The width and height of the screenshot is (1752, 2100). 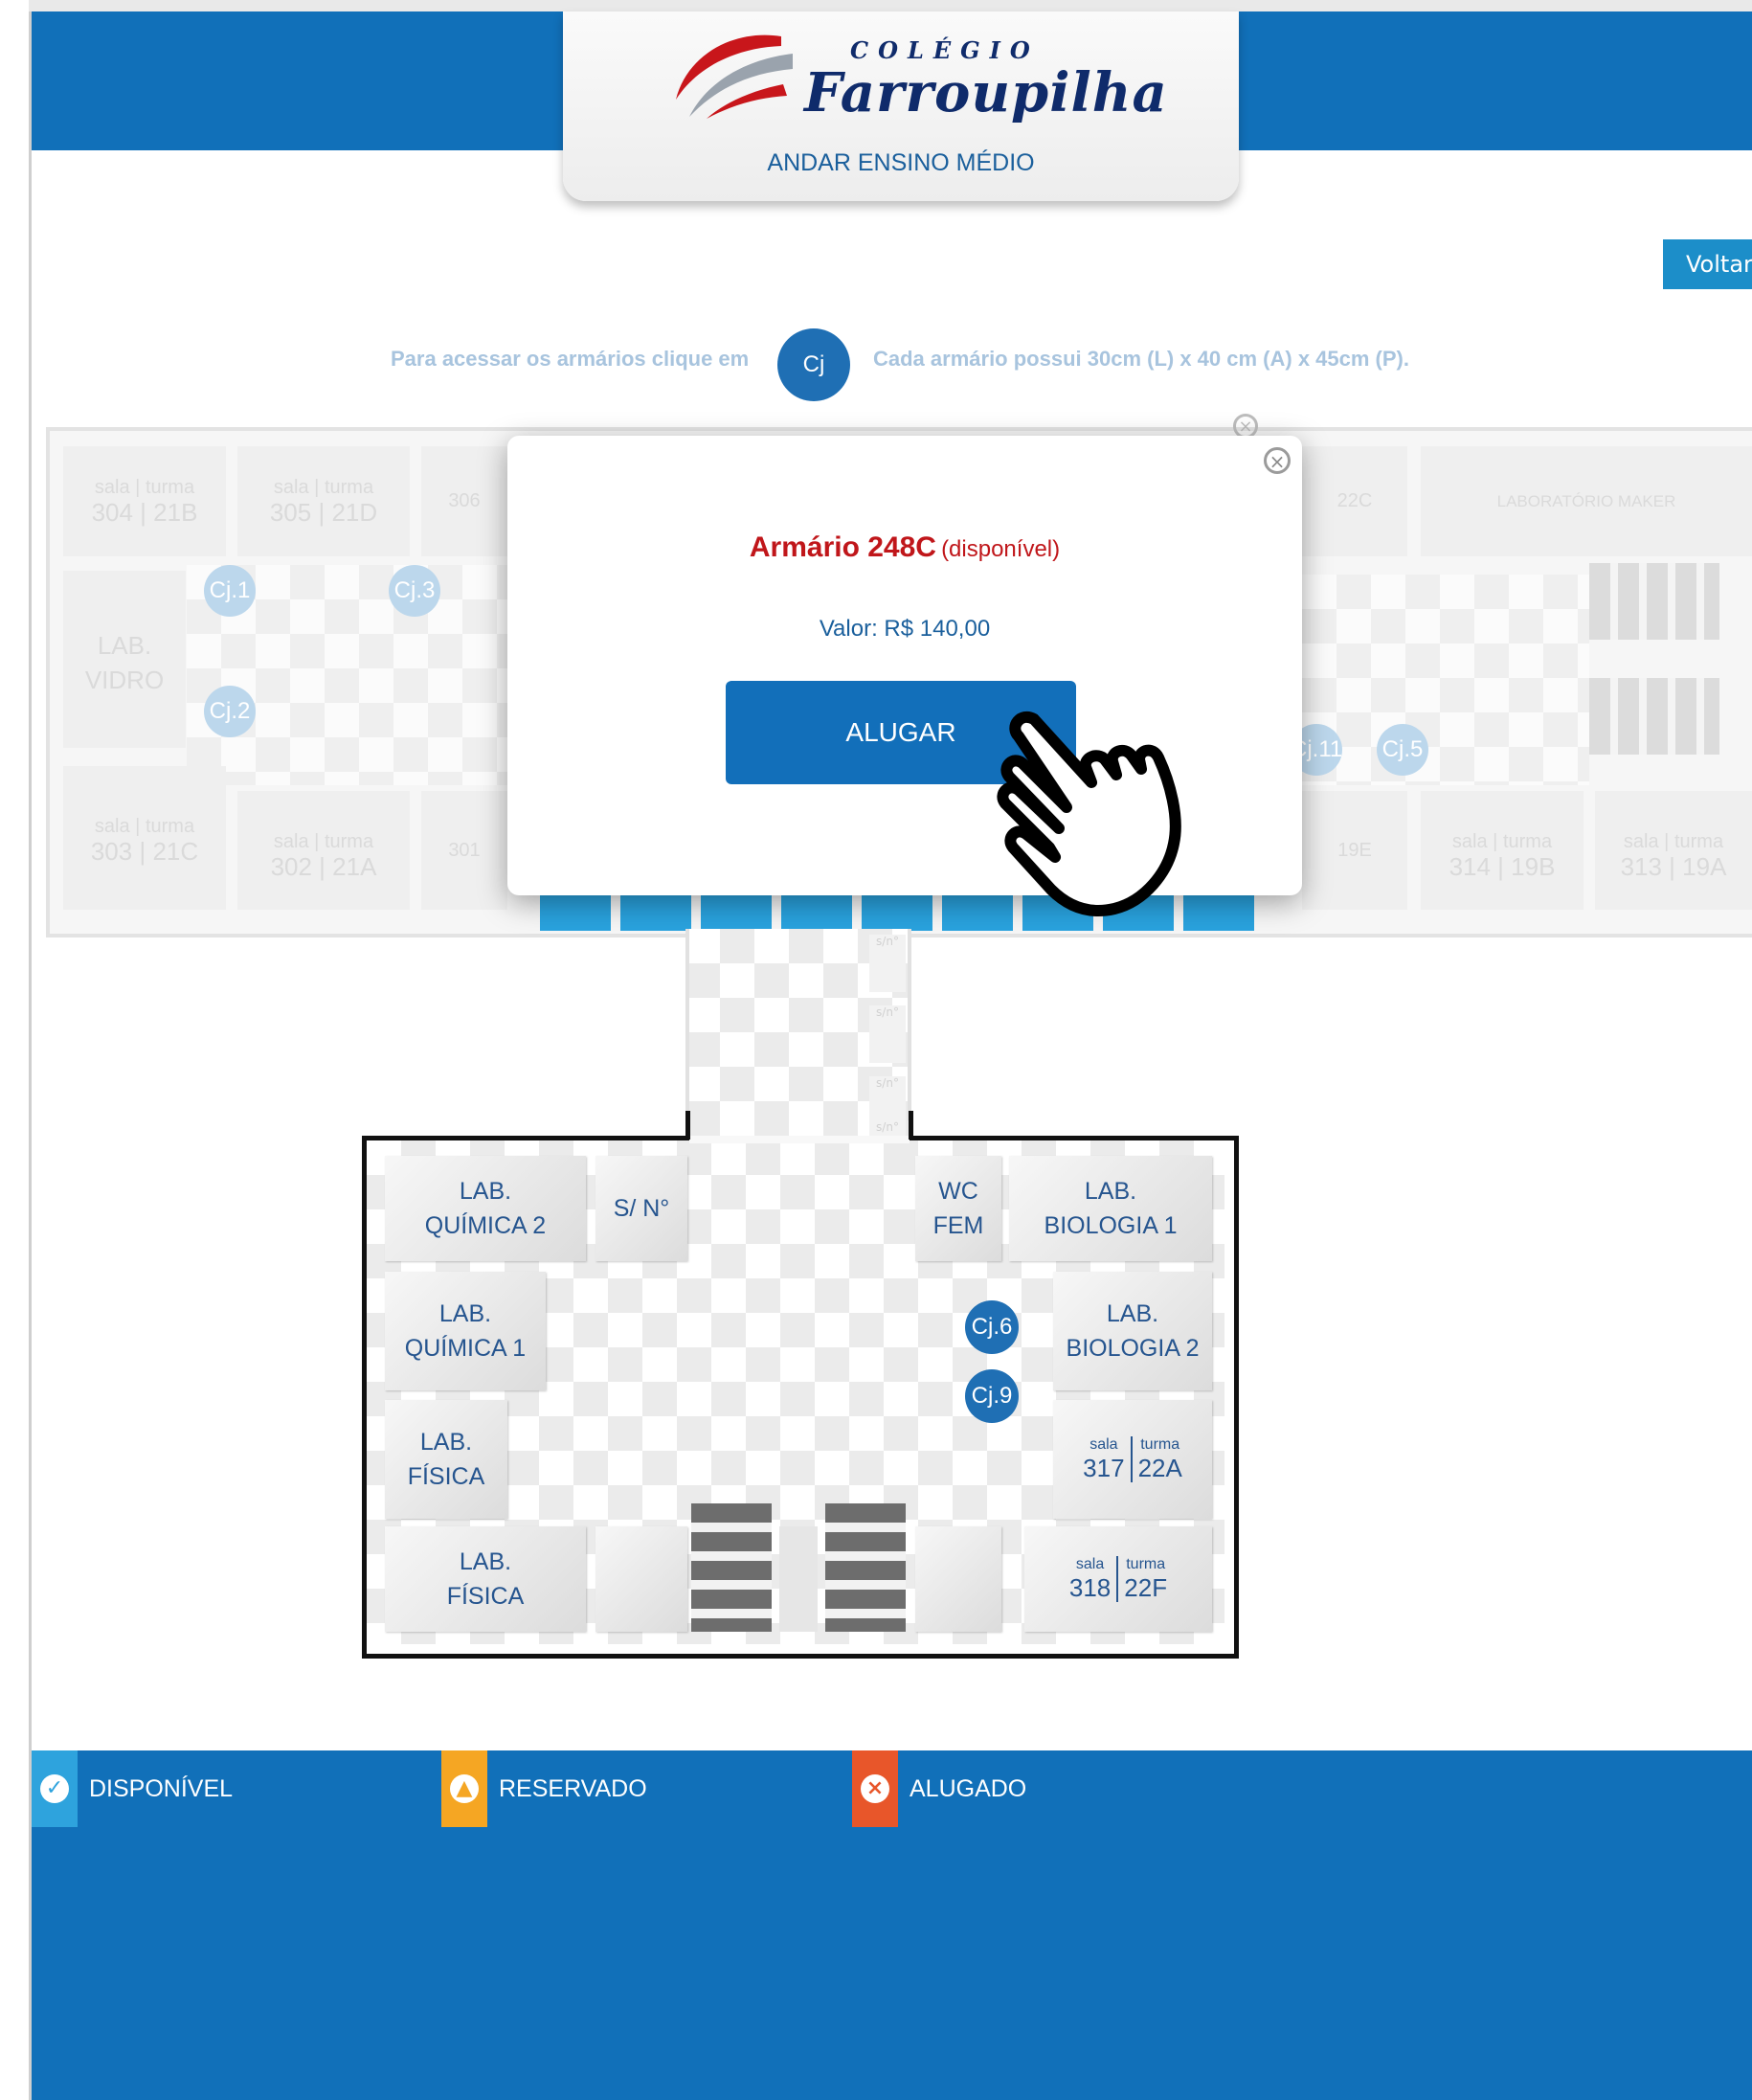 I want to click on modal-title: Armário 248C (disponível), so click(x=904, y=547).